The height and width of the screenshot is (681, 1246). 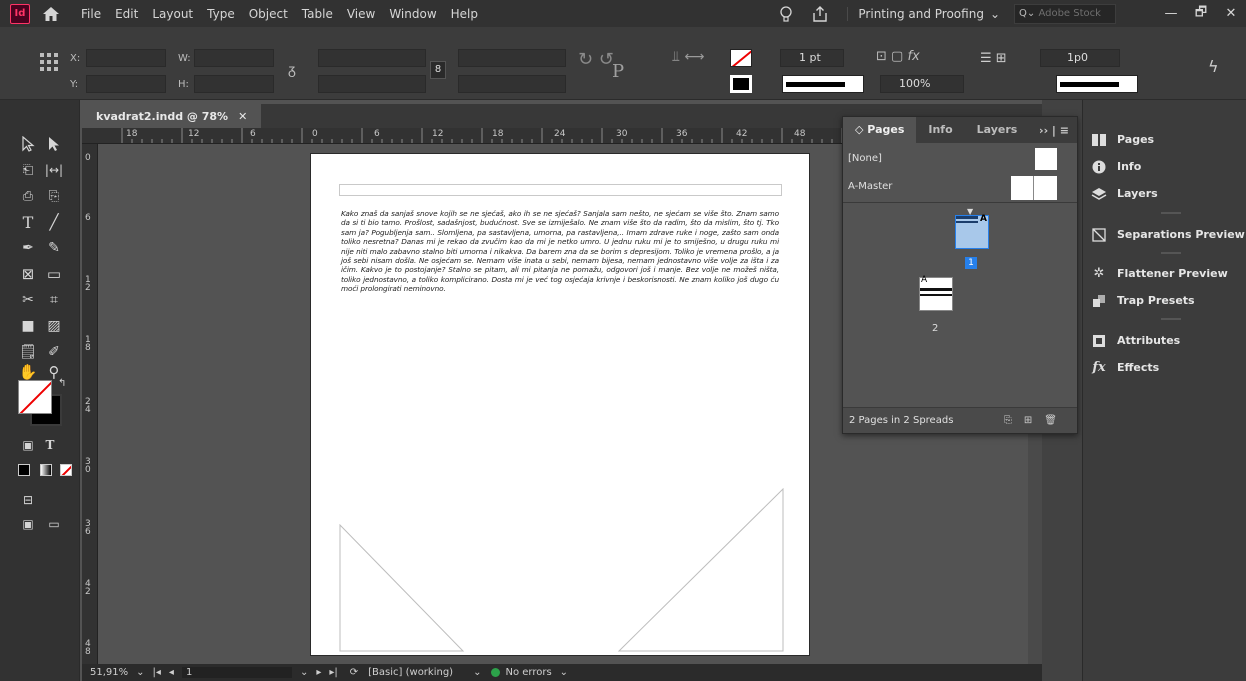 What do you see at coordinates (157, 672) in the screenshot?
I see `first-page-icon: |◂` at bounding box center [157, 672].